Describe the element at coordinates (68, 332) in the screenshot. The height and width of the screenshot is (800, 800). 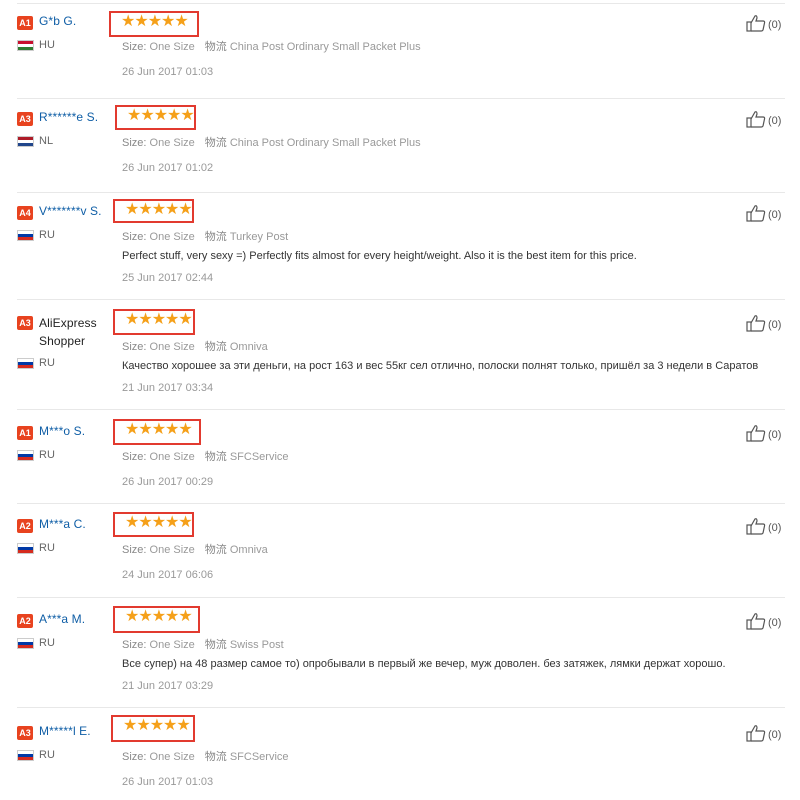
I see `buyer-name: AliExpress Shopper` at that location.